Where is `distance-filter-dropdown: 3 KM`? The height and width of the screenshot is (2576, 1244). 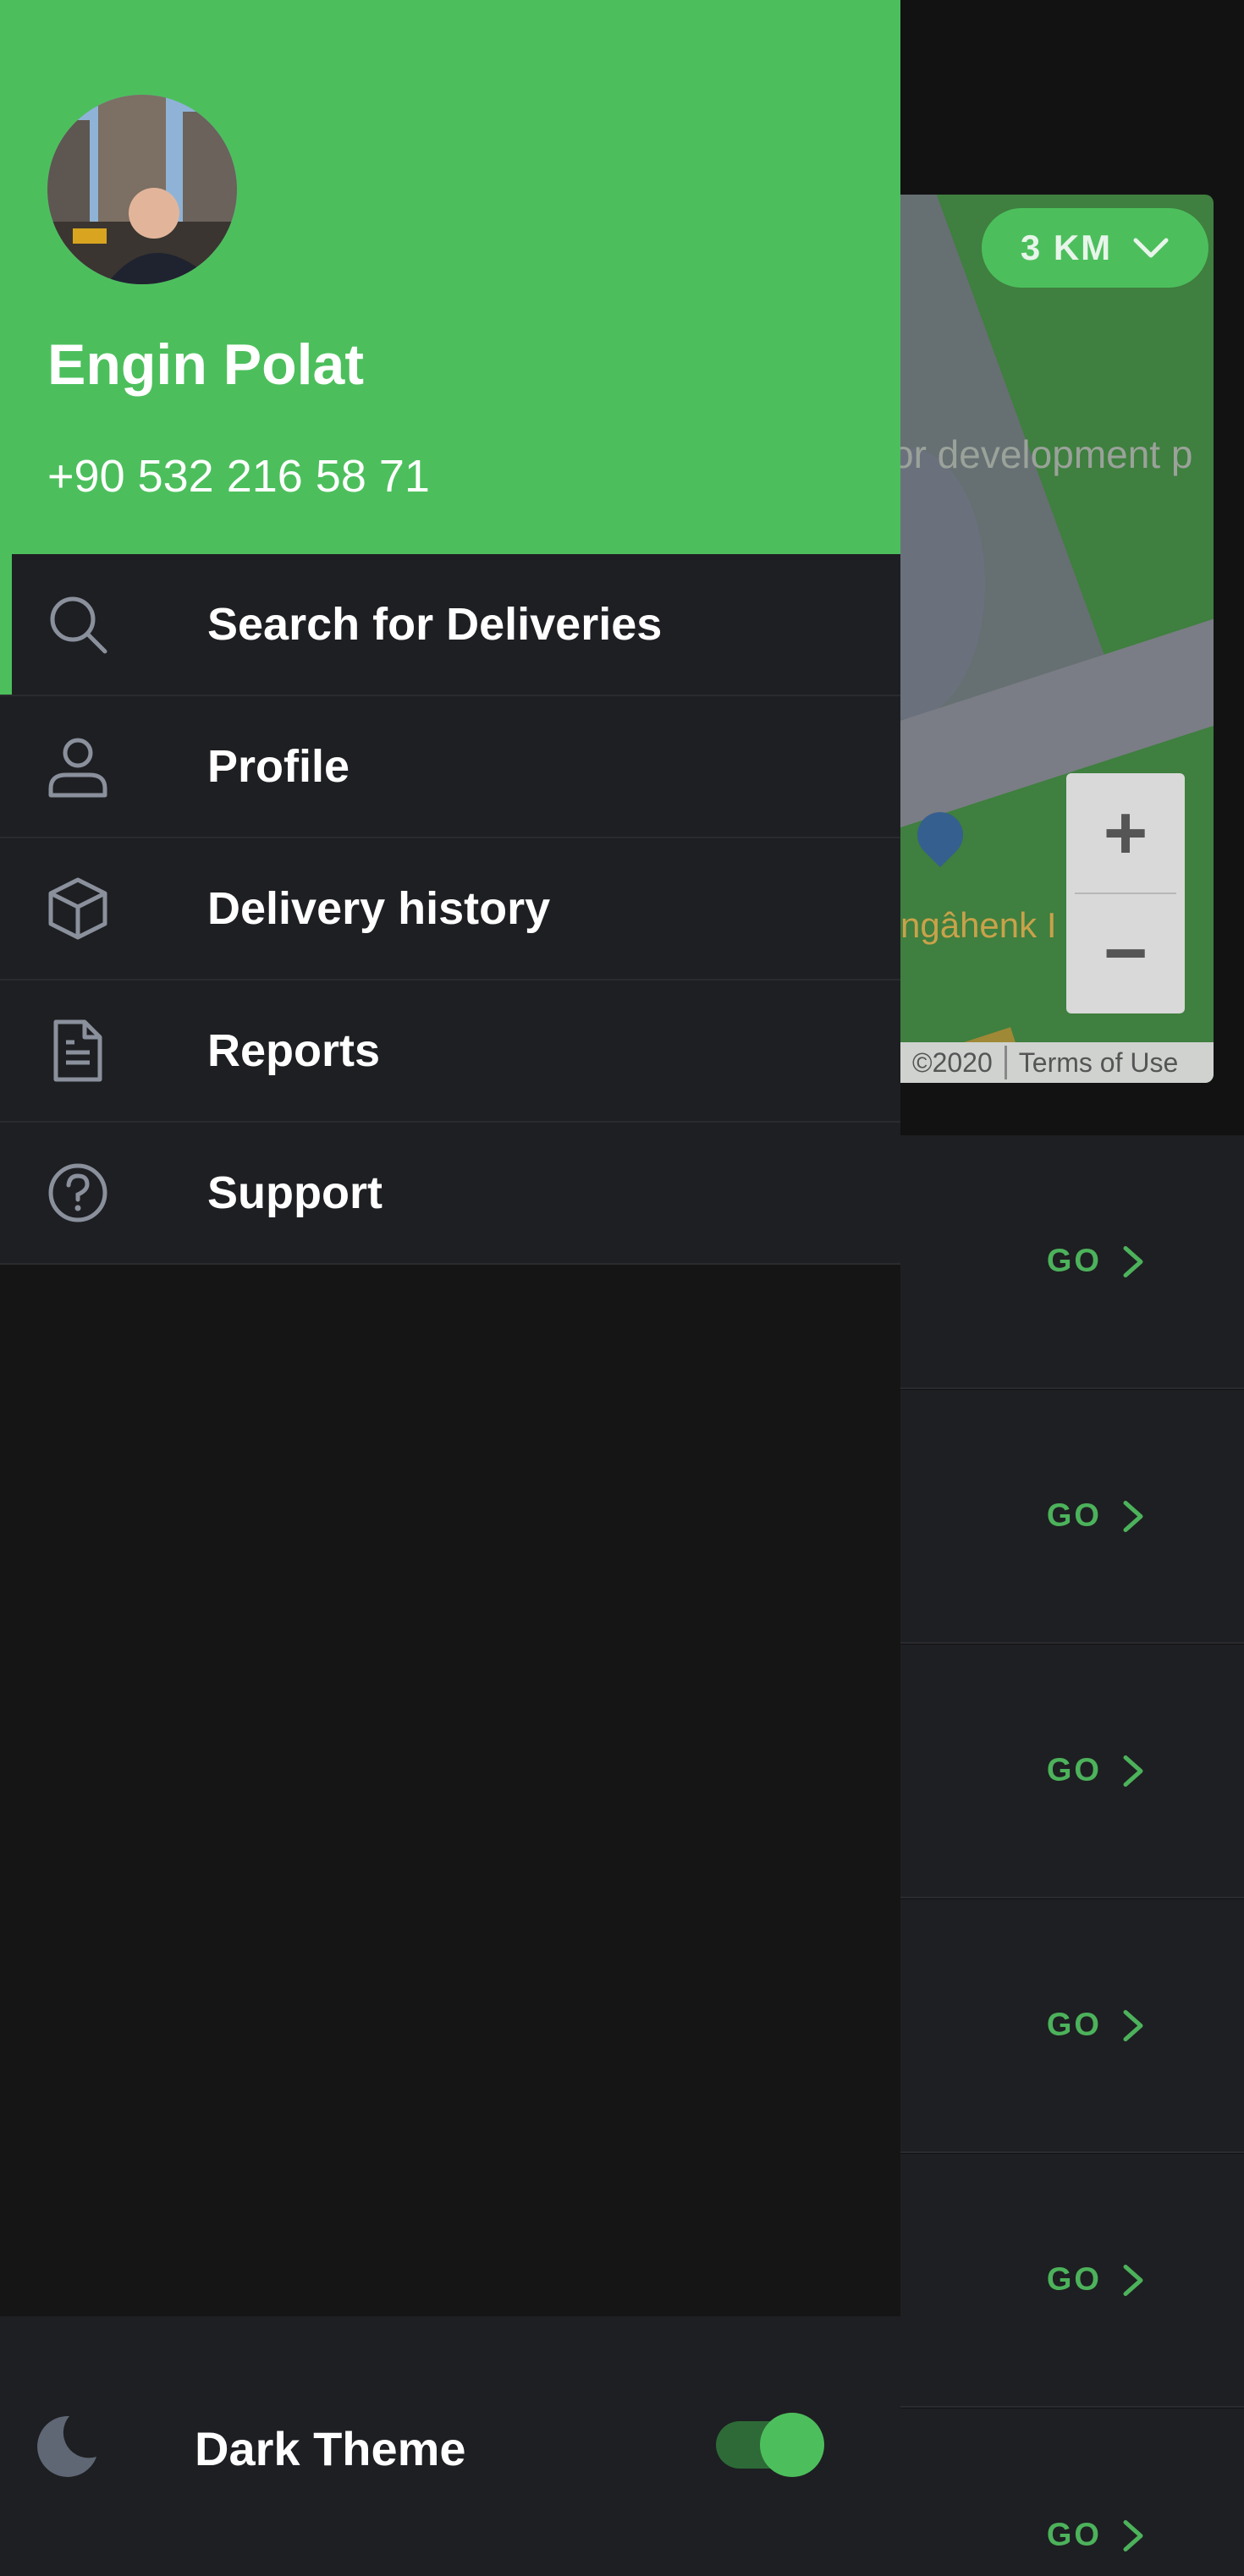 distance-filter-dropdown: 3 KM is located at coordinates (1095, 248).